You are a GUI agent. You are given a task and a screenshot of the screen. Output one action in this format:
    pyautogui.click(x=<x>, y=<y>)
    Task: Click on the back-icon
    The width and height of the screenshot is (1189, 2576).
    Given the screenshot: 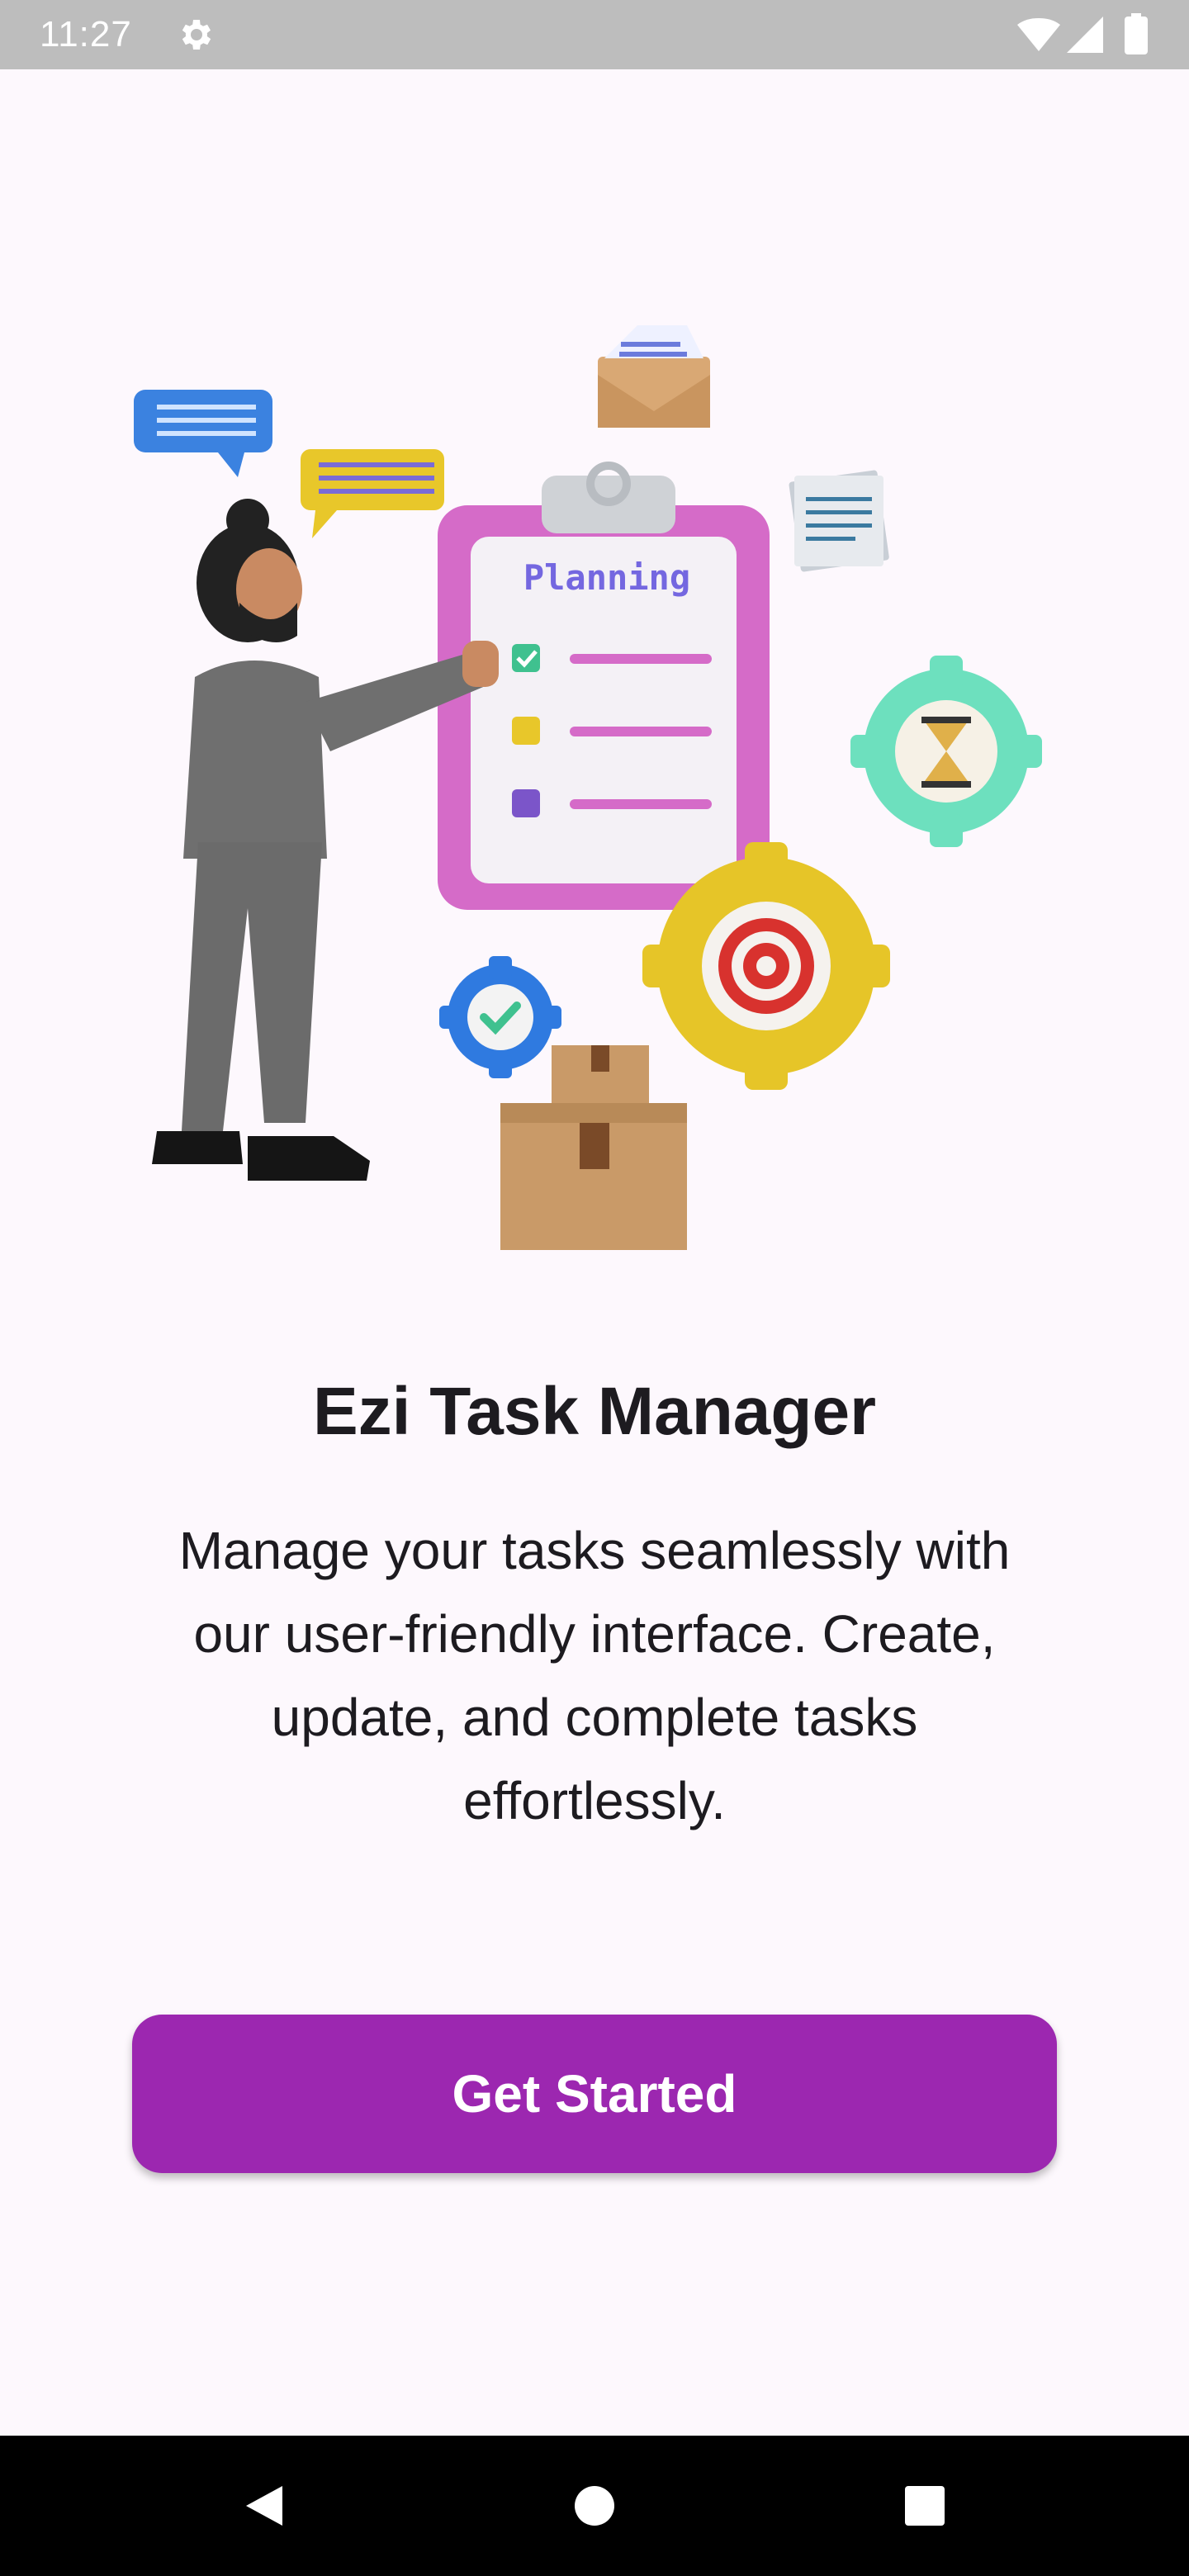 What is the action you would take?
    pyautogui.click(x=264, y=2506)
    